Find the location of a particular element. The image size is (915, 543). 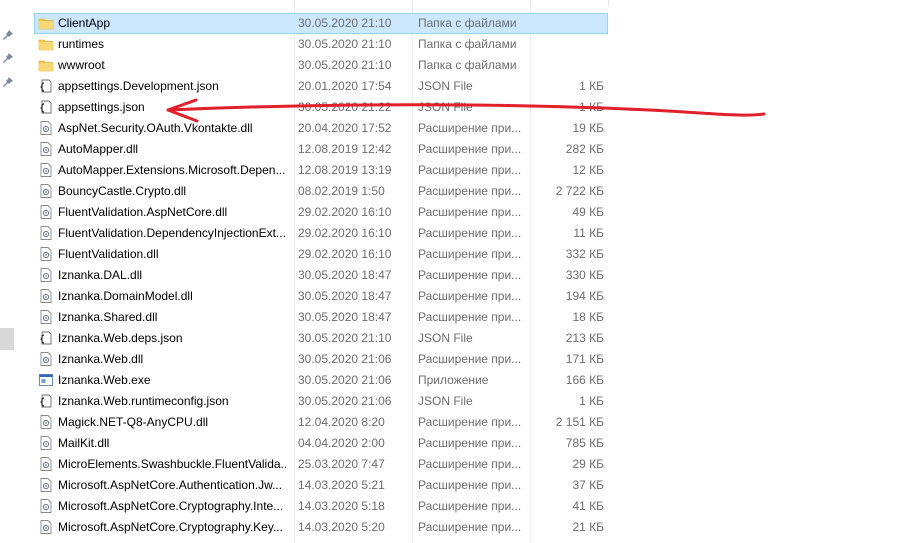

file-size: 11 КБ is located at coordinates (588, 233).